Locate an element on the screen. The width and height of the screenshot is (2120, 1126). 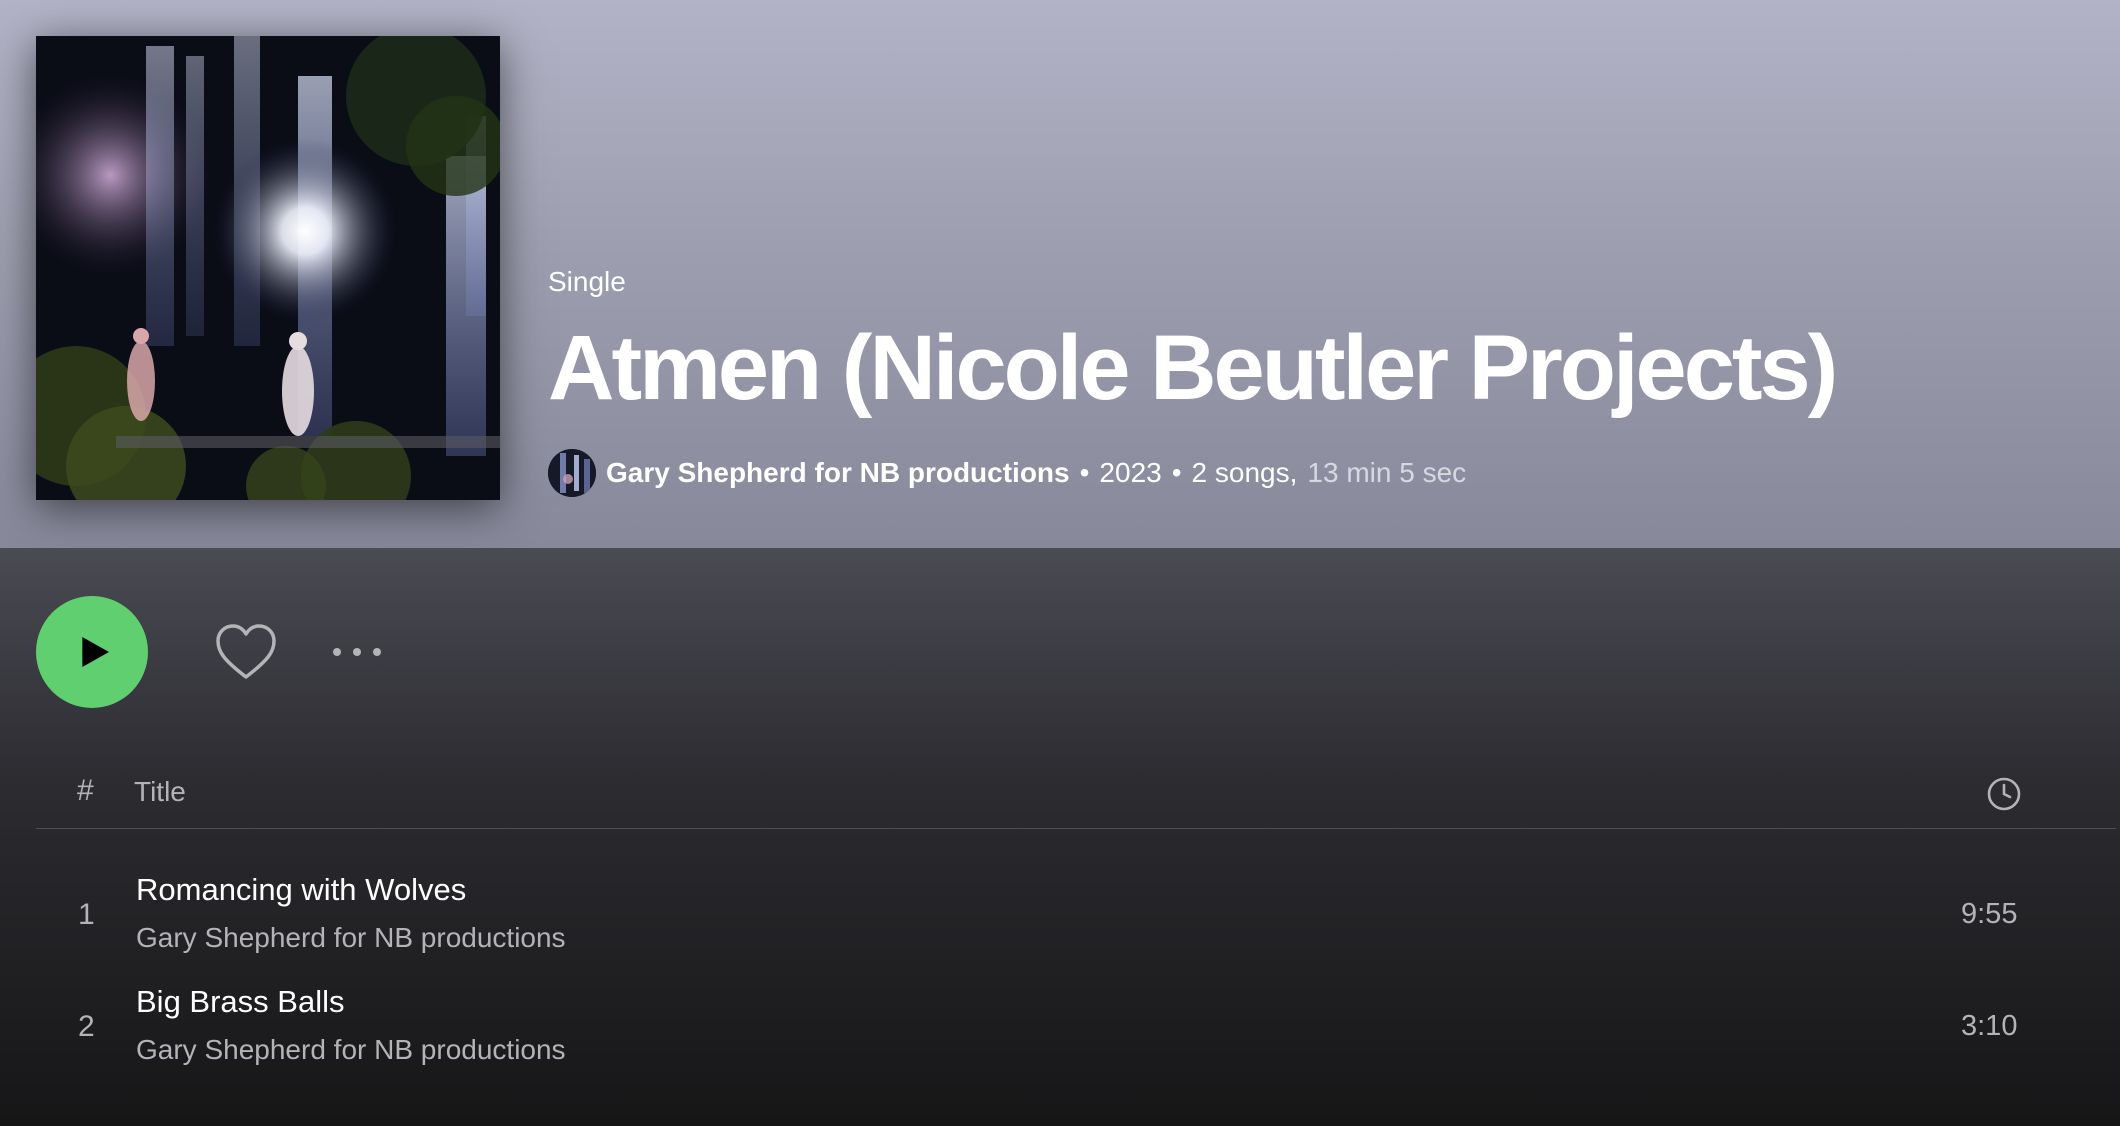
more-options-button is located at coordinates (357, 652).